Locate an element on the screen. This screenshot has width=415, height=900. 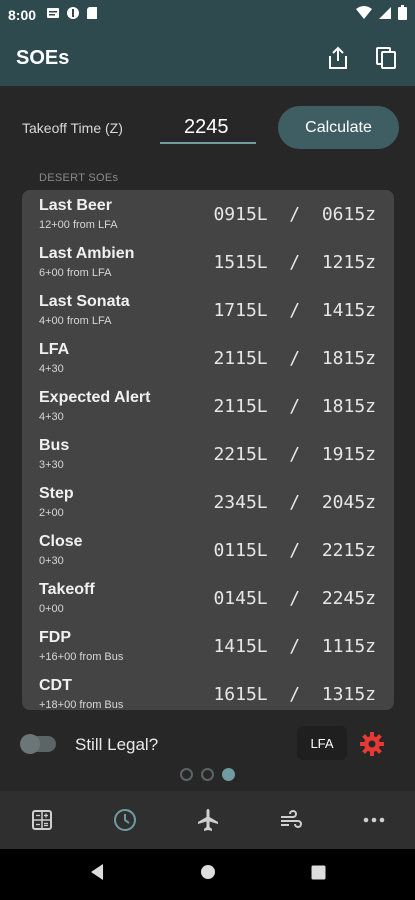
clock-icon is located at coordinates (124, 820).